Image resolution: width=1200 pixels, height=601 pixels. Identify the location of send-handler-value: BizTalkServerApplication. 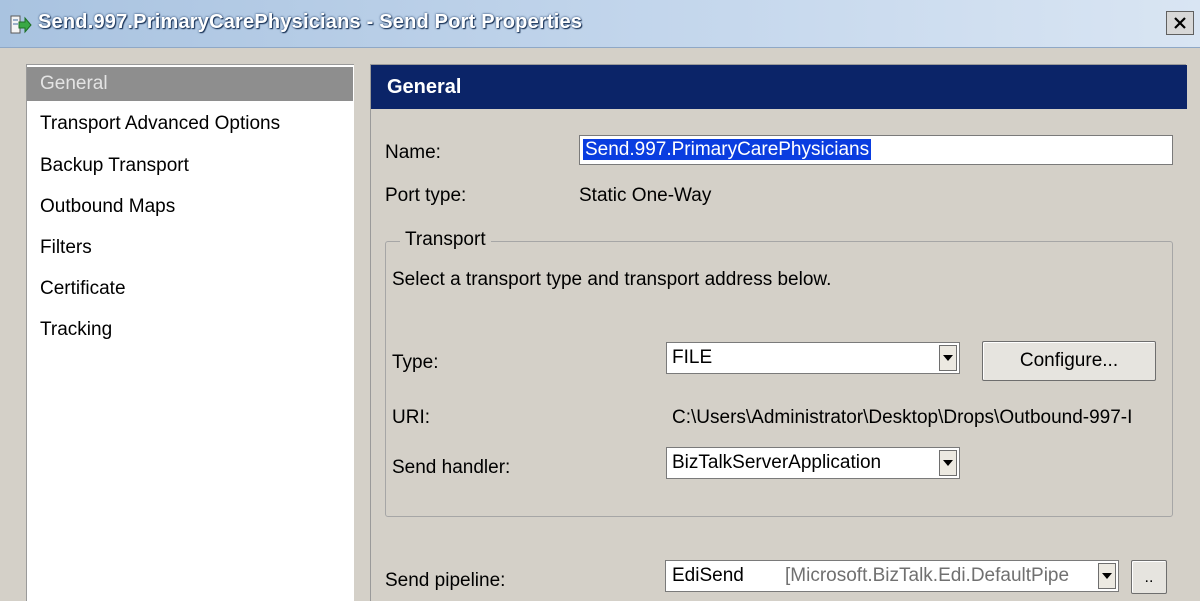
(777, 462).